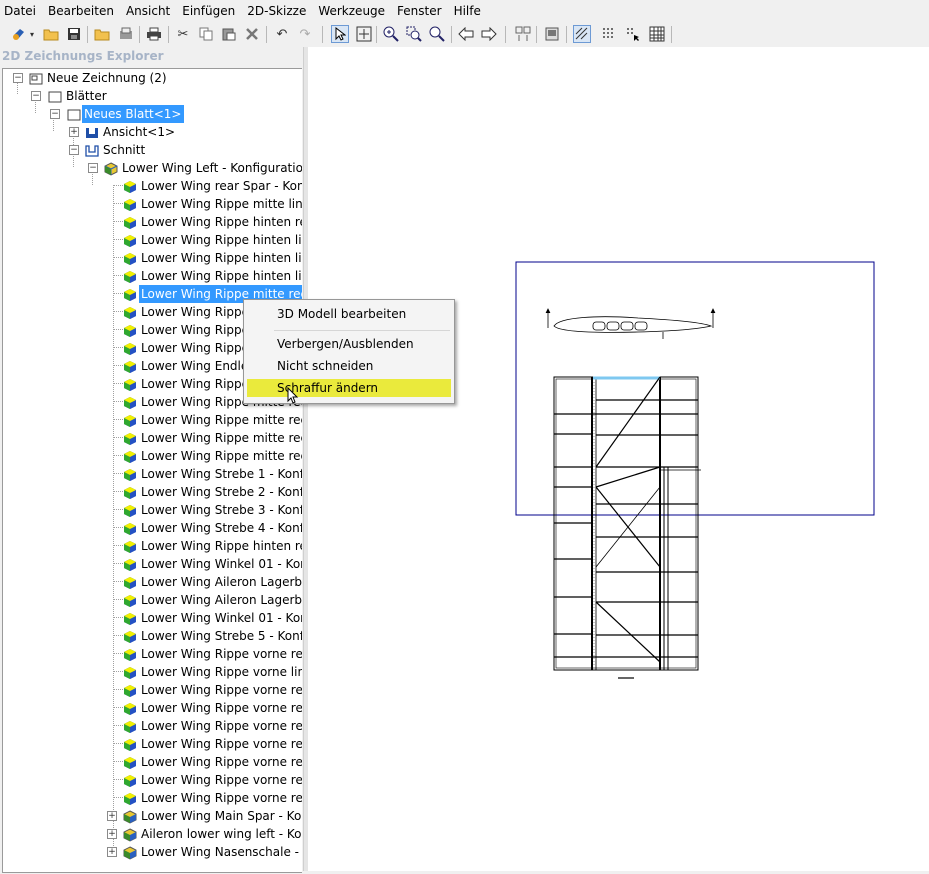 This screenshot has width=929, height=874. Describe the element at coordinates (220, 816) in the screenshot. I see `tree-item-subassembly: Lower Wing Main Spar - Konfigu` at that location.